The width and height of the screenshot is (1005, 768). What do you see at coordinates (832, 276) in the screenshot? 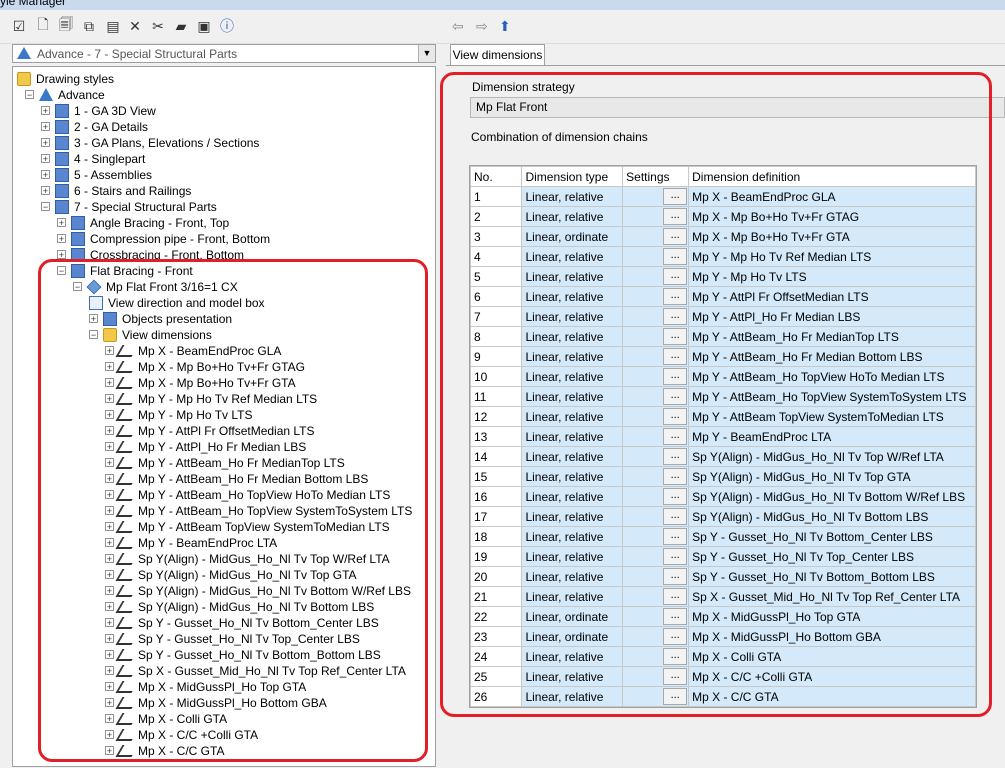
I see `dimension-definition-cell: Mp Y - Mp Ho Tv LTS` at bounding box center [832, 276].